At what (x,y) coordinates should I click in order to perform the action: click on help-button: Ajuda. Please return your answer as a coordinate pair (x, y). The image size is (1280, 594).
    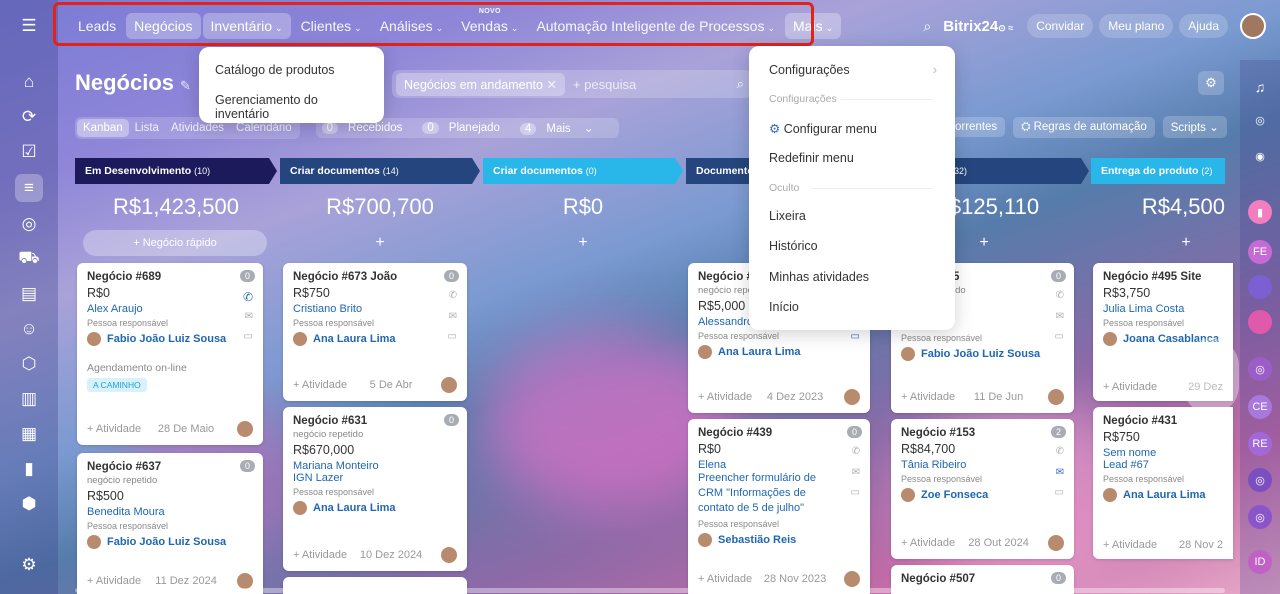
    Looking at the image, I should click on (1203, 26).